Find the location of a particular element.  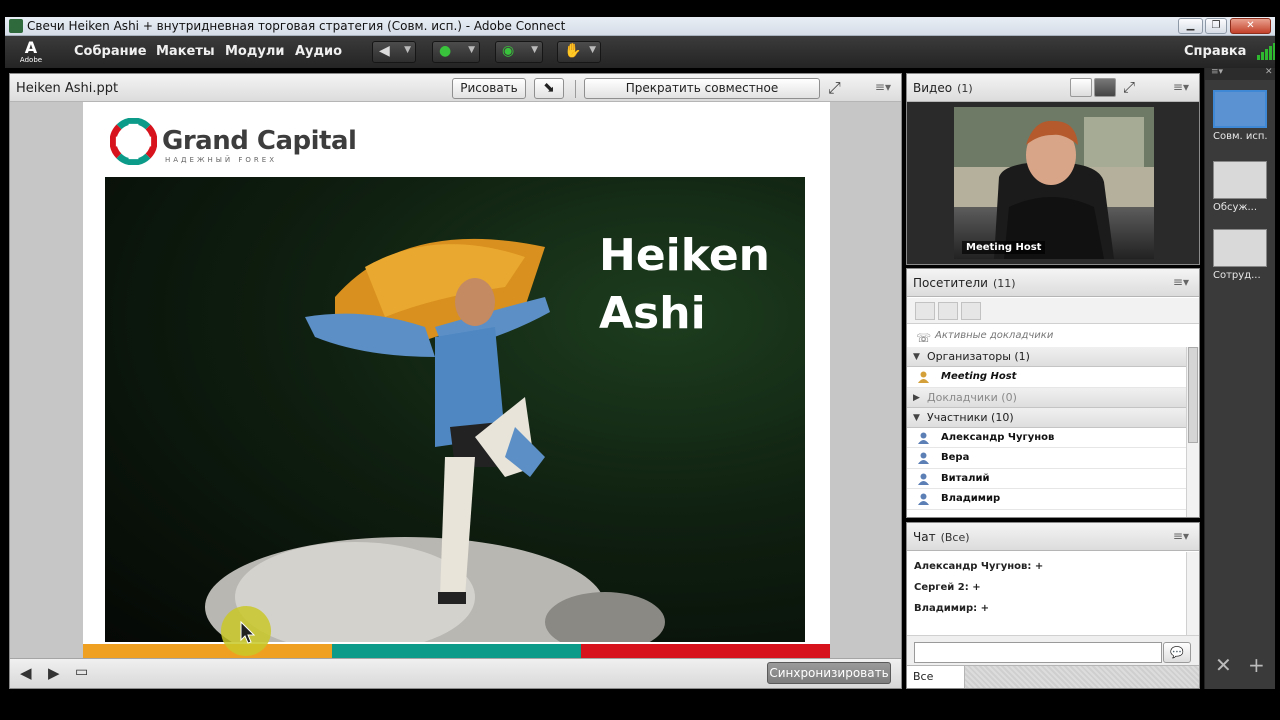

minimize-button: ▁ is located at coordinates (1190, 26).